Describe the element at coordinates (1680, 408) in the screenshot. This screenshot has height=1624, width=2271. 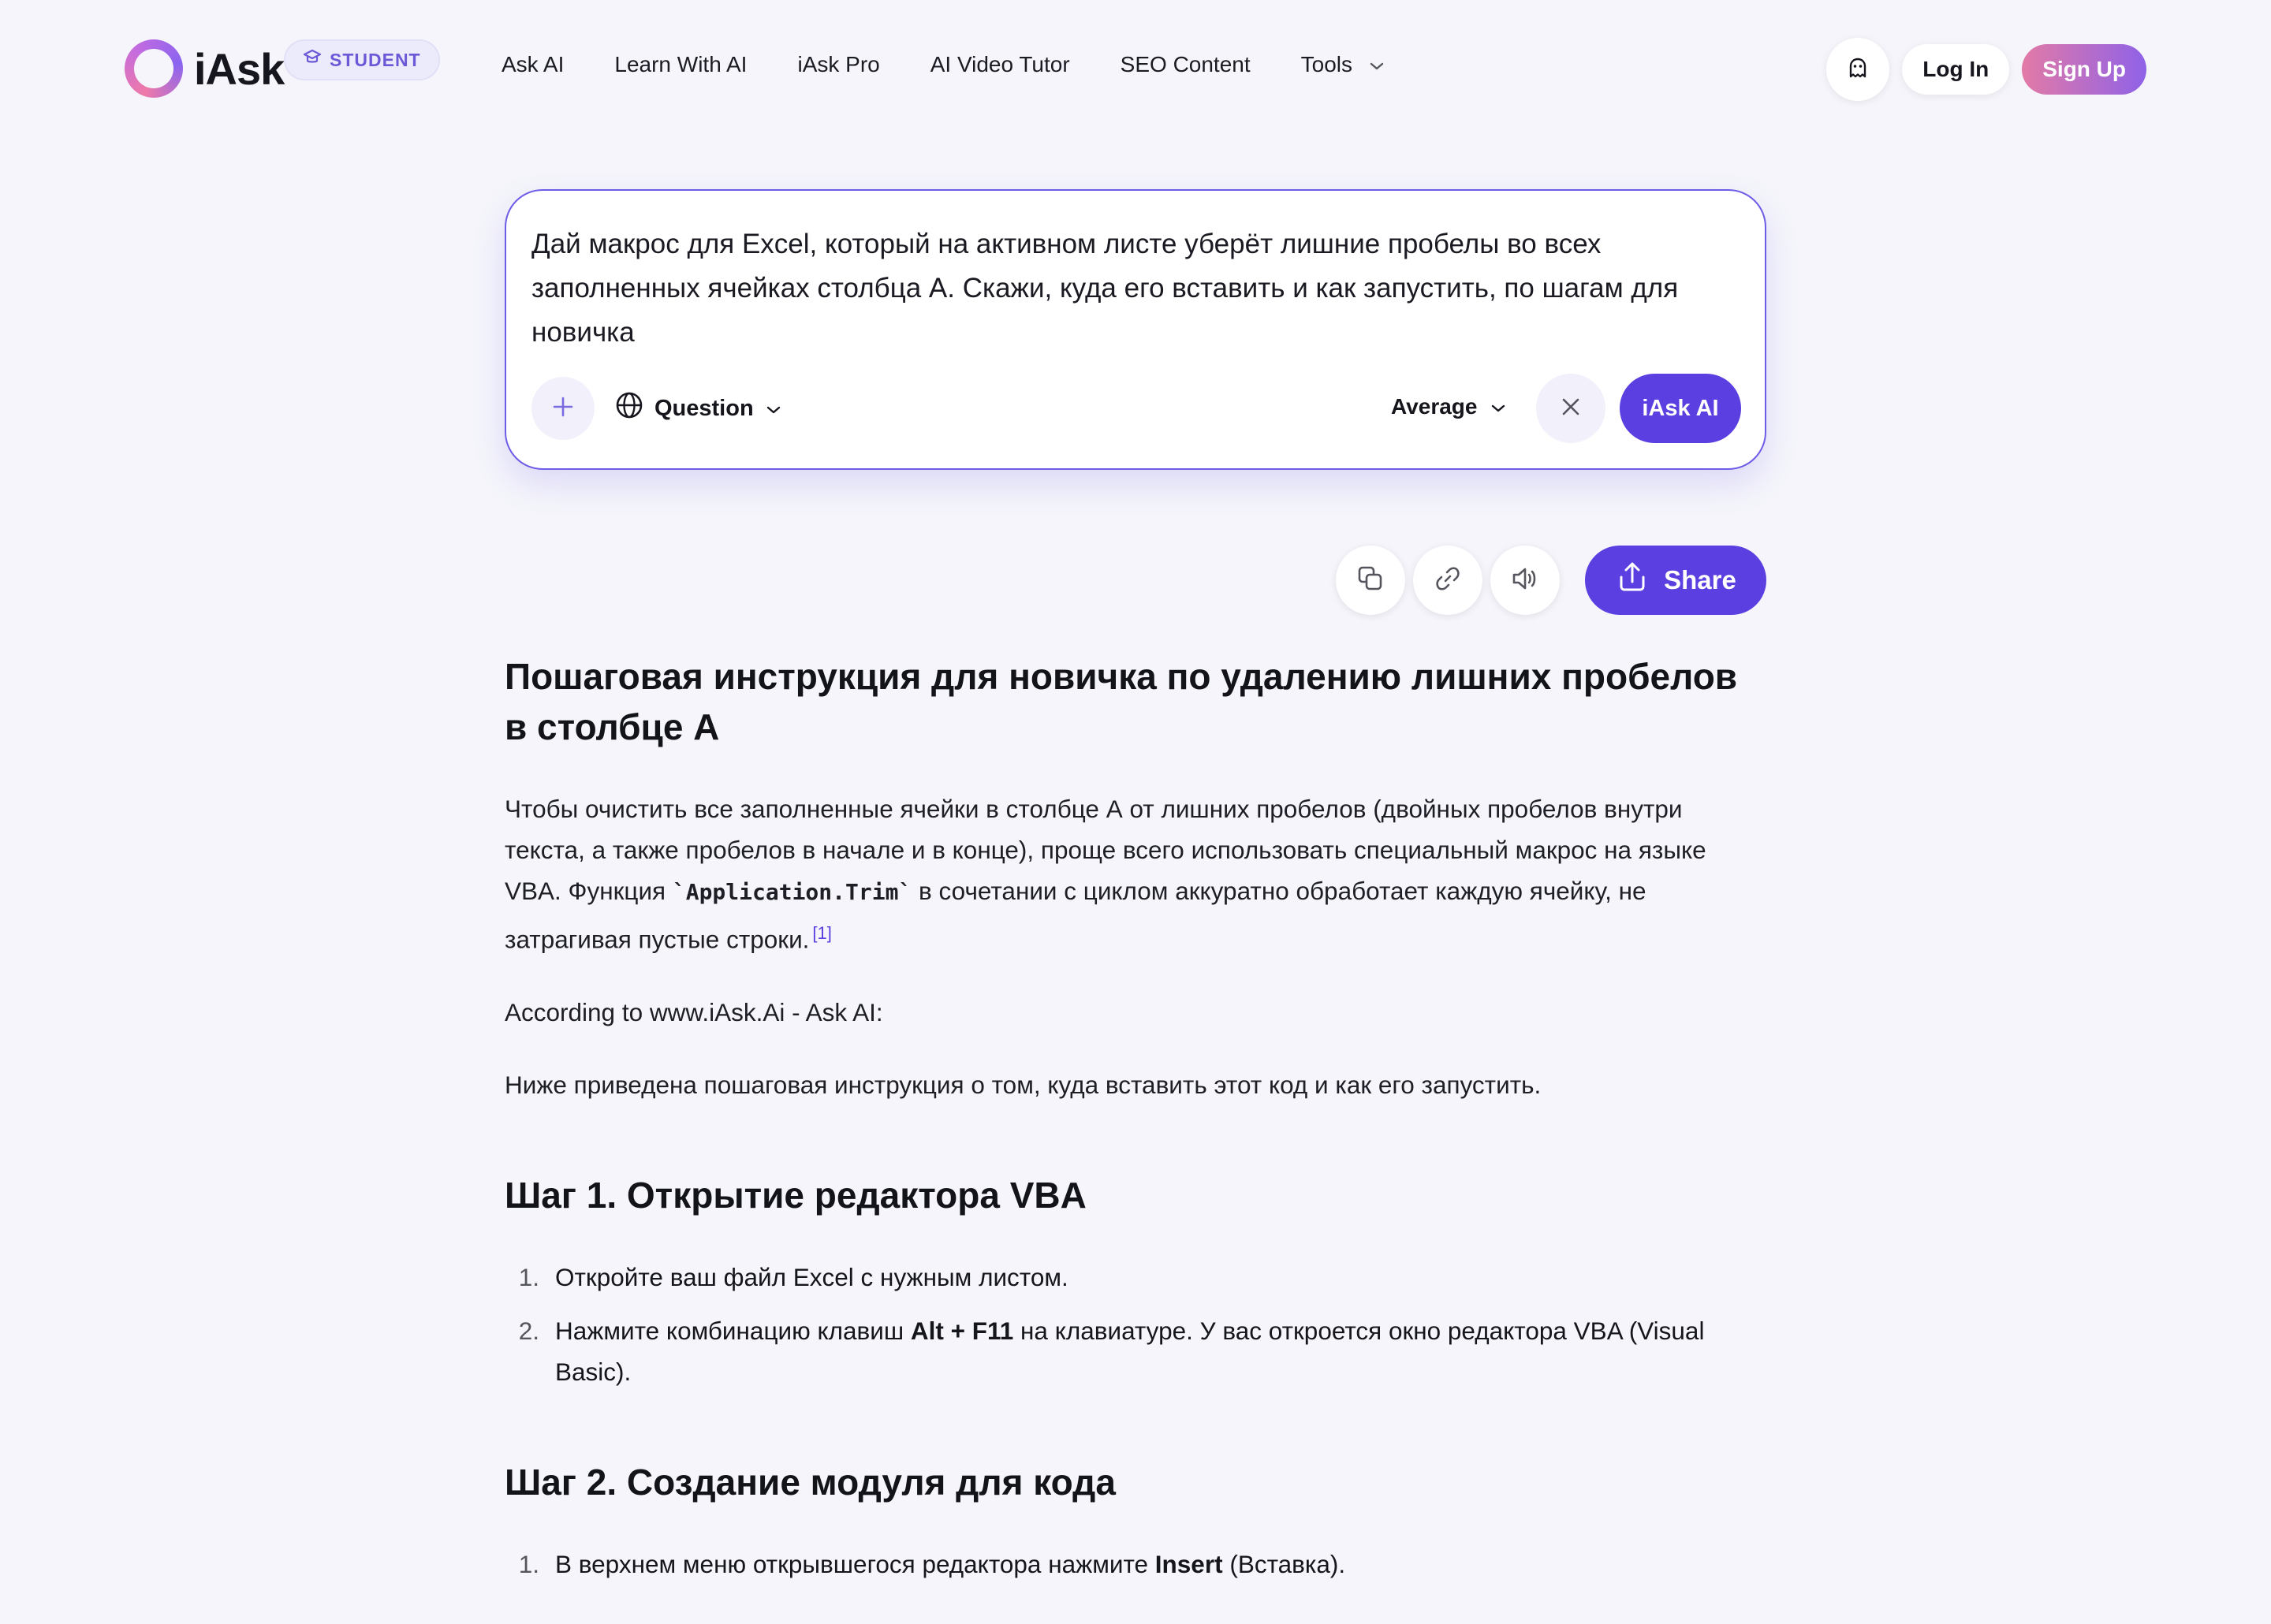
I see `ask-submit-button: iAsk AI` at that location.